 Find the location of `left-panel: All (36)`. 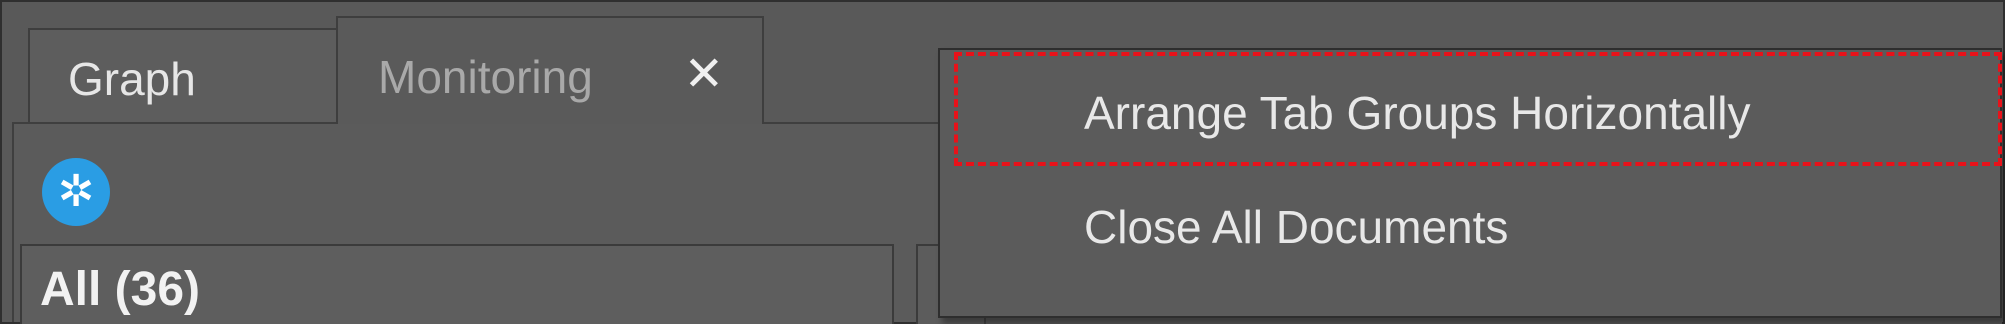

left-panel: All (36) is located at coordinates (457, 284).